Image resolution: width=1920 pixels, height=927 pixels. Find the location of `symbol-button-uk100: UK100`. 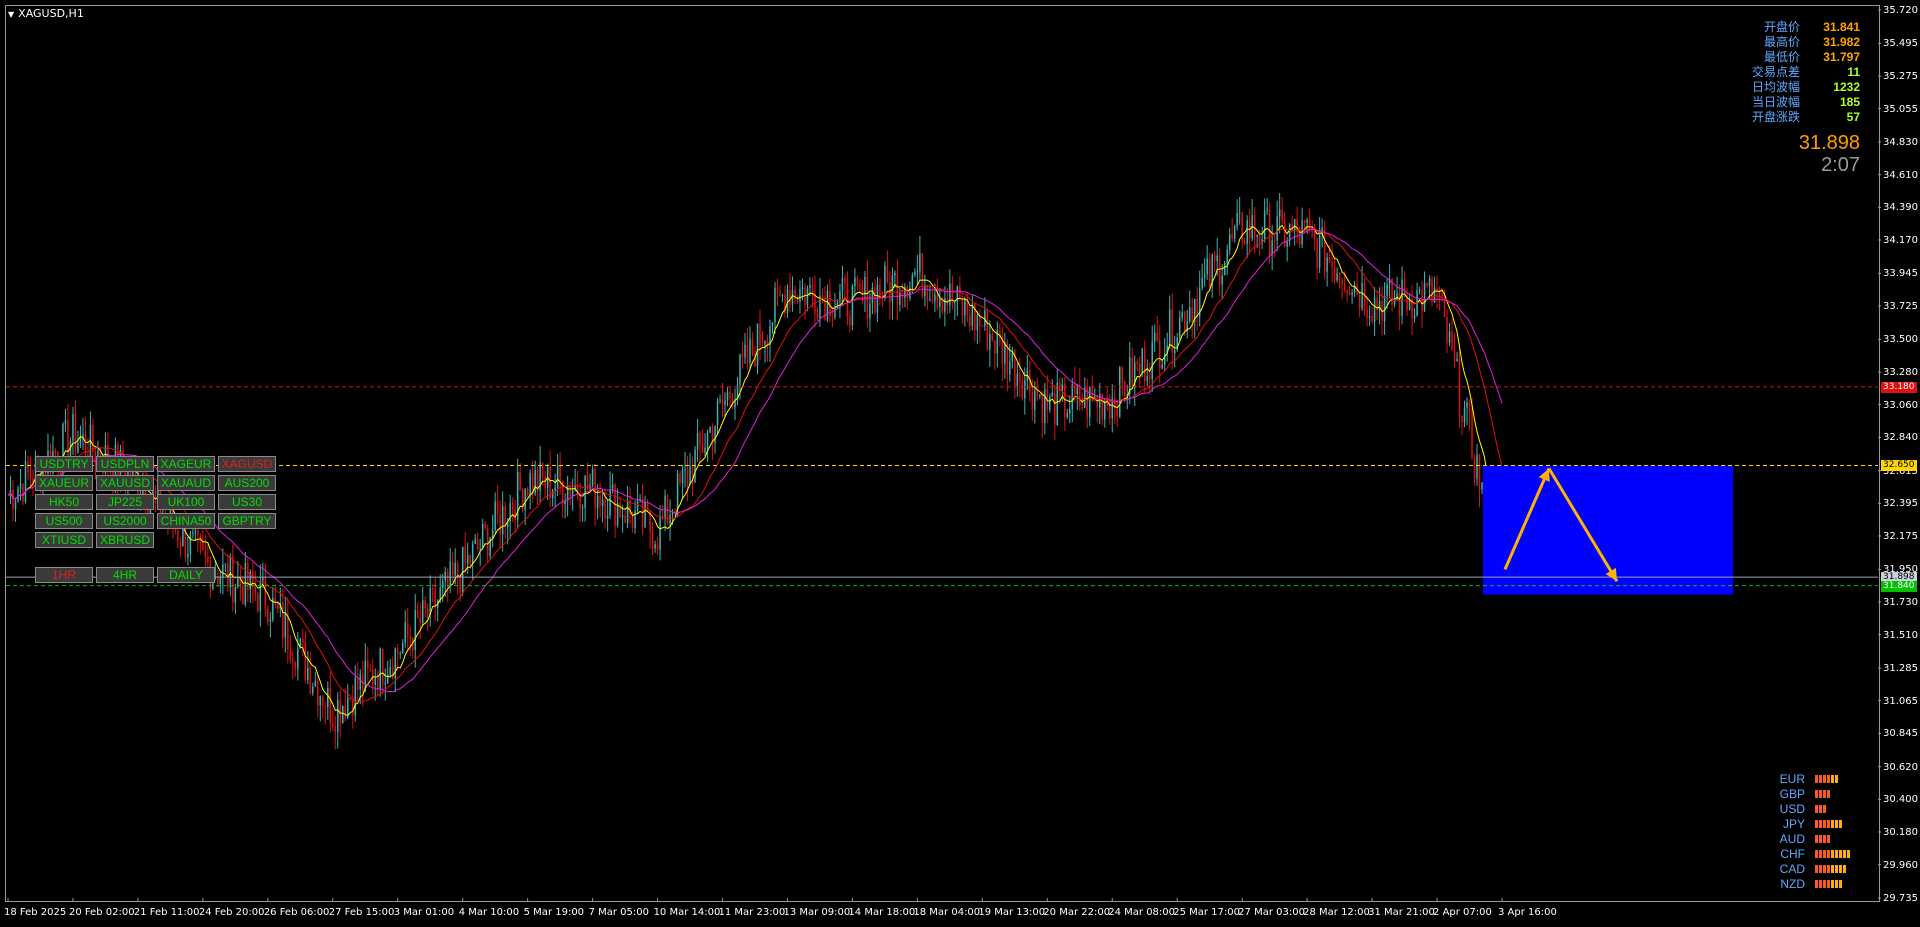

symbol-button-uk100: UK100 is located at coordinates (186, 502).